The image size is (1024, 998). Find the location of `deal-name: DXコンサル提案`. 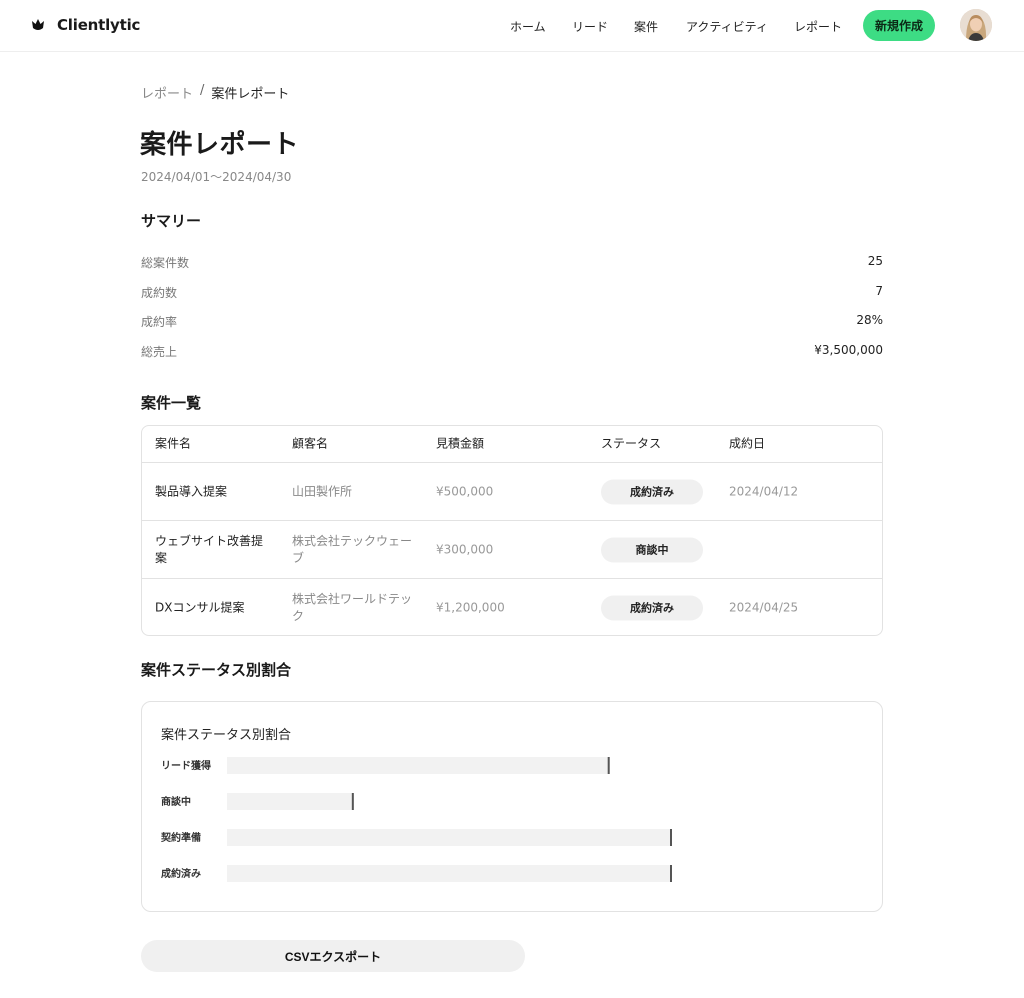

deal-name: DXコンサル提案 is located at coordinates (200, 607).